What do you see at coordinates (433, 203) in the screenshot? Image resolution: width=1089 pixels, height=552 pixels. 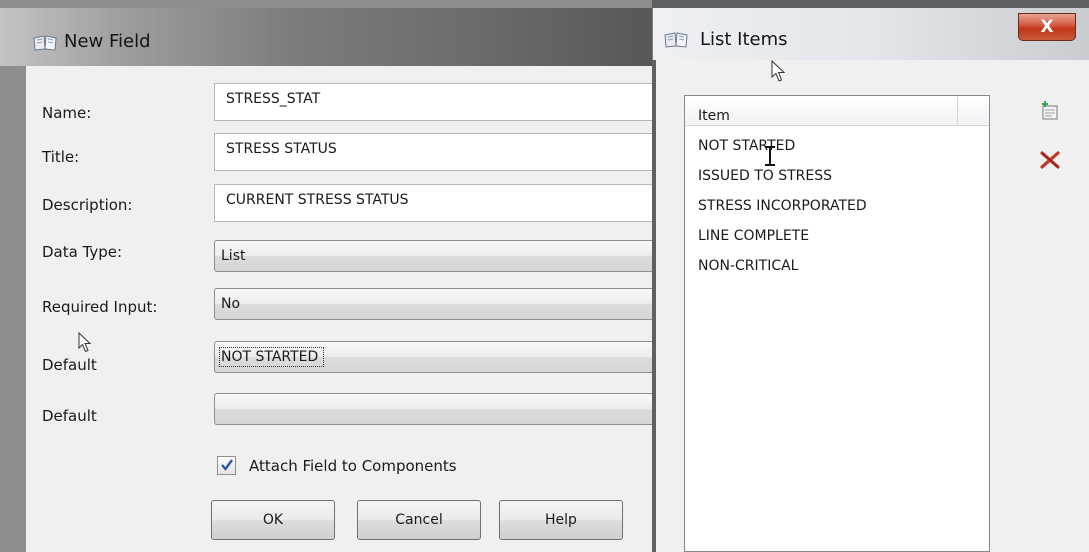 I see `description-field: CURRENT STRESS STATUS` at bounding box center [433, 203].